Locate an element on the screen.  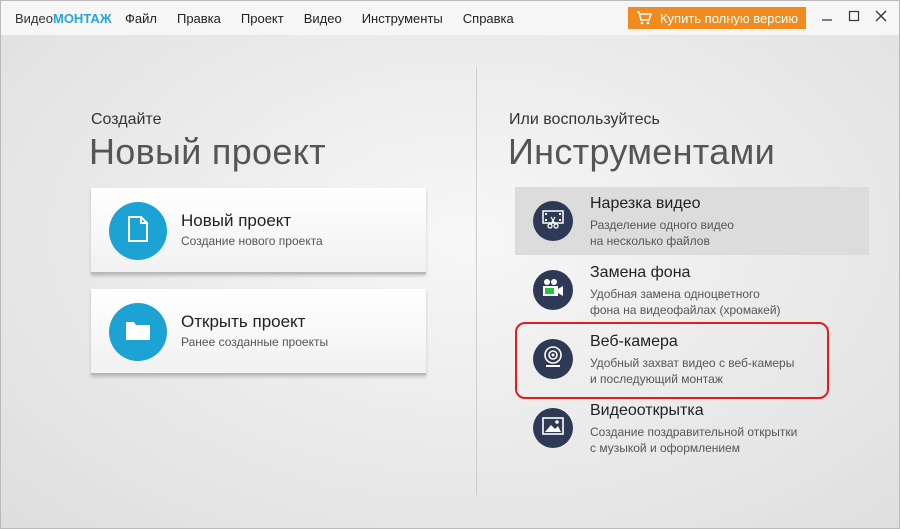
tool-postcard-title: Видеооткрытка is located at coordinates (647, 410).